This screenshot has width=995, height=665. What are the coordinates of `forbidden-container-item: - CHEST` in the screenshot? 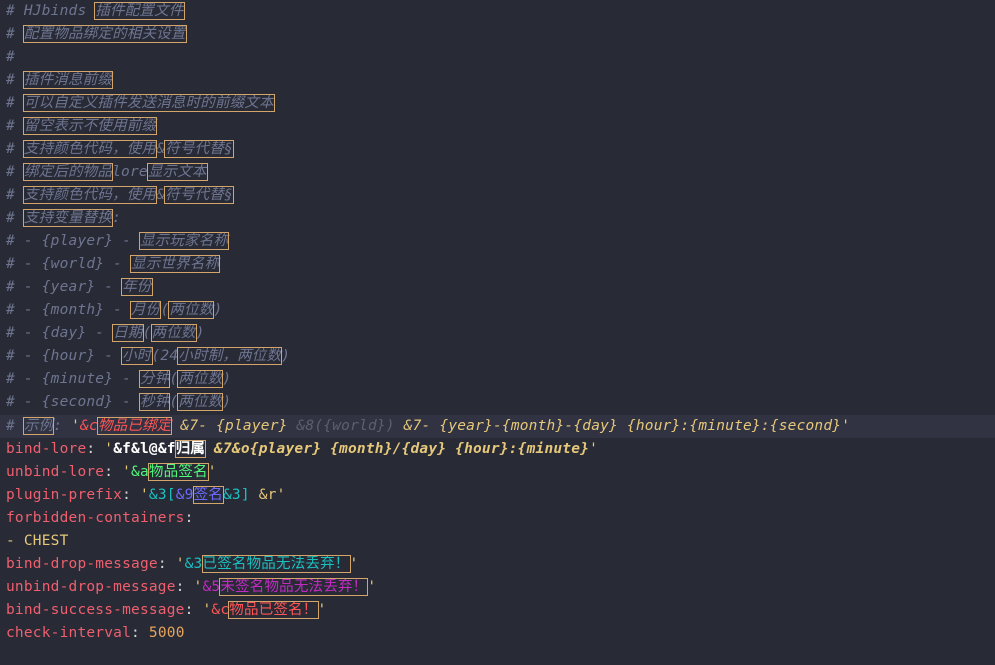 It's located at (37, 541).